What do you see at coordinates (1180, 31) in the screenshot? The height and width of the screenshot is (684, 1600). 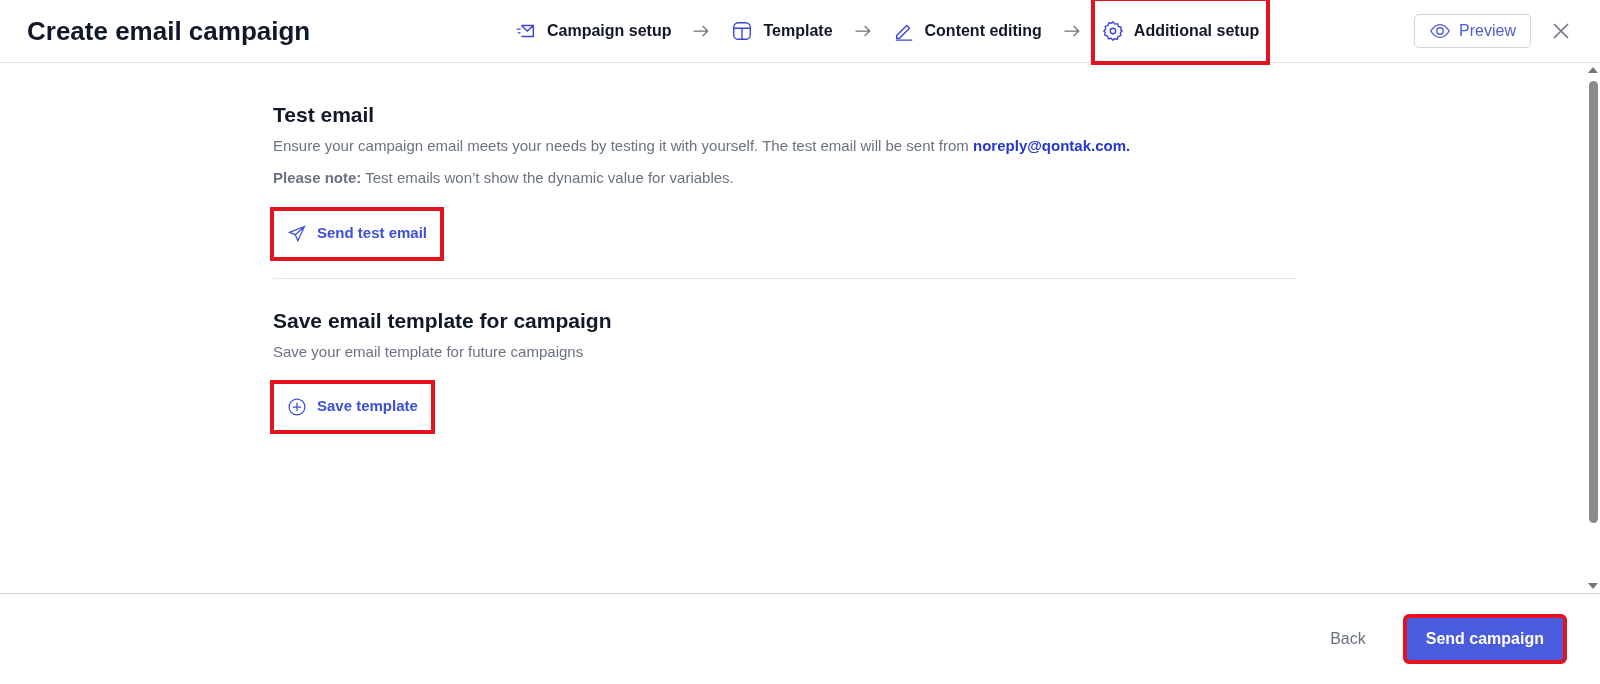 I see `step-tab: Additional setup` at bounding box center [1180, 31].